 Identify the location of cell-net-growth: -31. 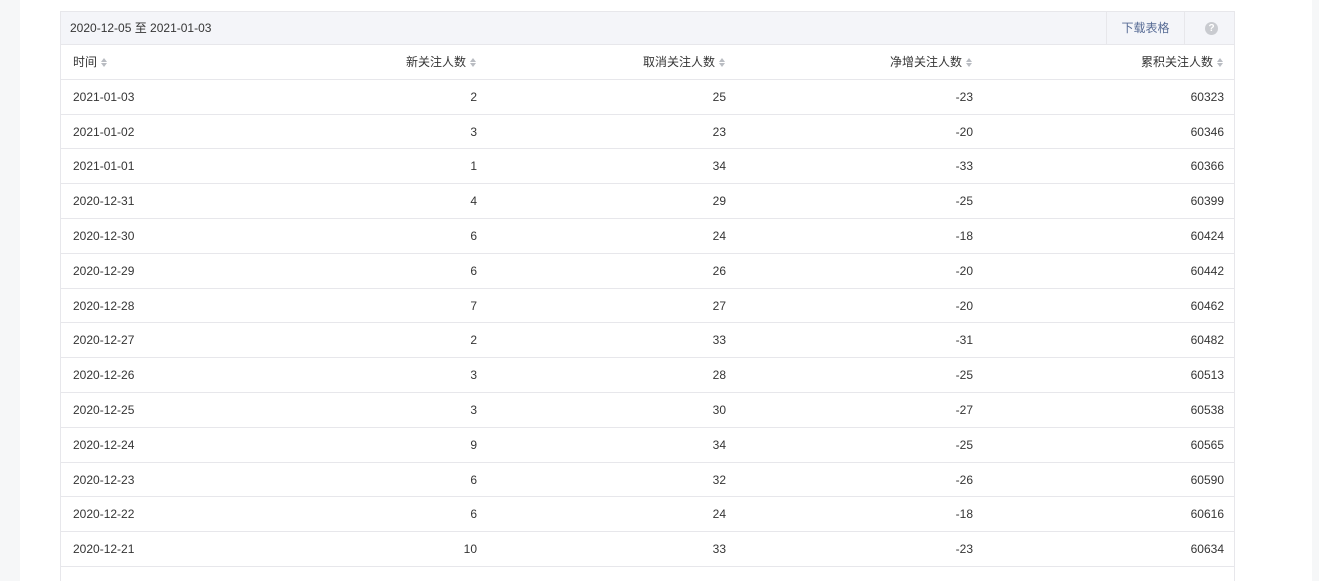
(964, 340).